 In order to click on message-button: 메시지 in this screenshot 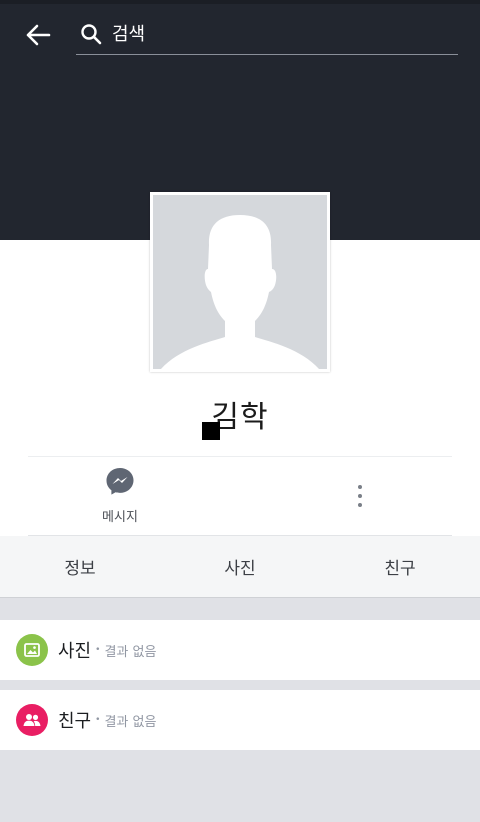, I will do `click(120, 498)`.